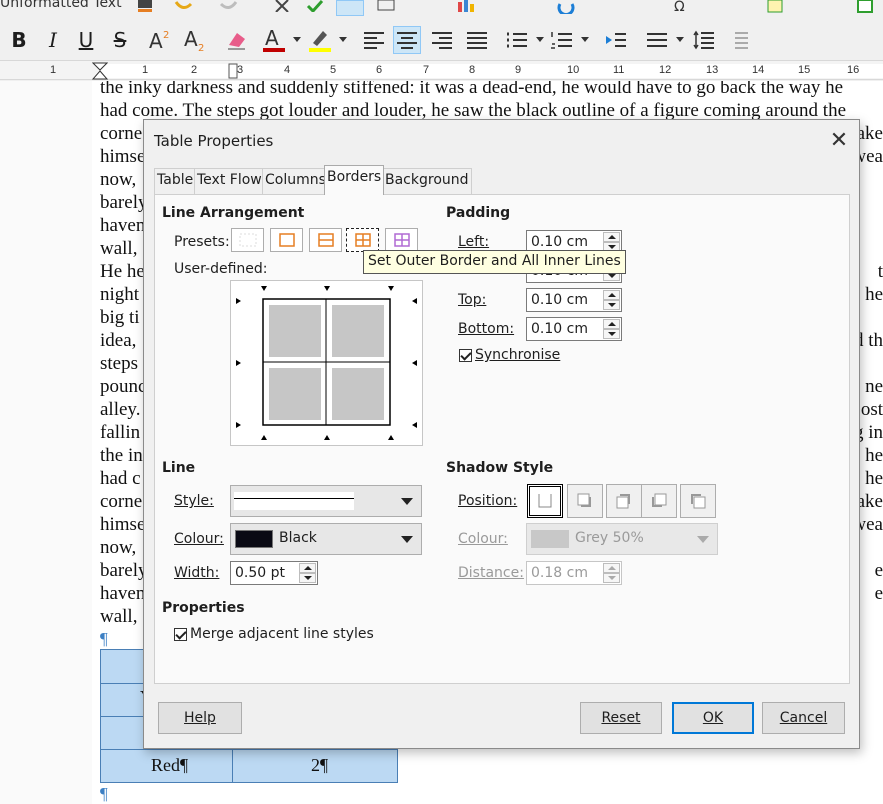 Image resolution: width=883 pixels, height=804 pixels. Describe the element at coordinates (477, 40) in the screenshot. I see `justify-icon` at that location.